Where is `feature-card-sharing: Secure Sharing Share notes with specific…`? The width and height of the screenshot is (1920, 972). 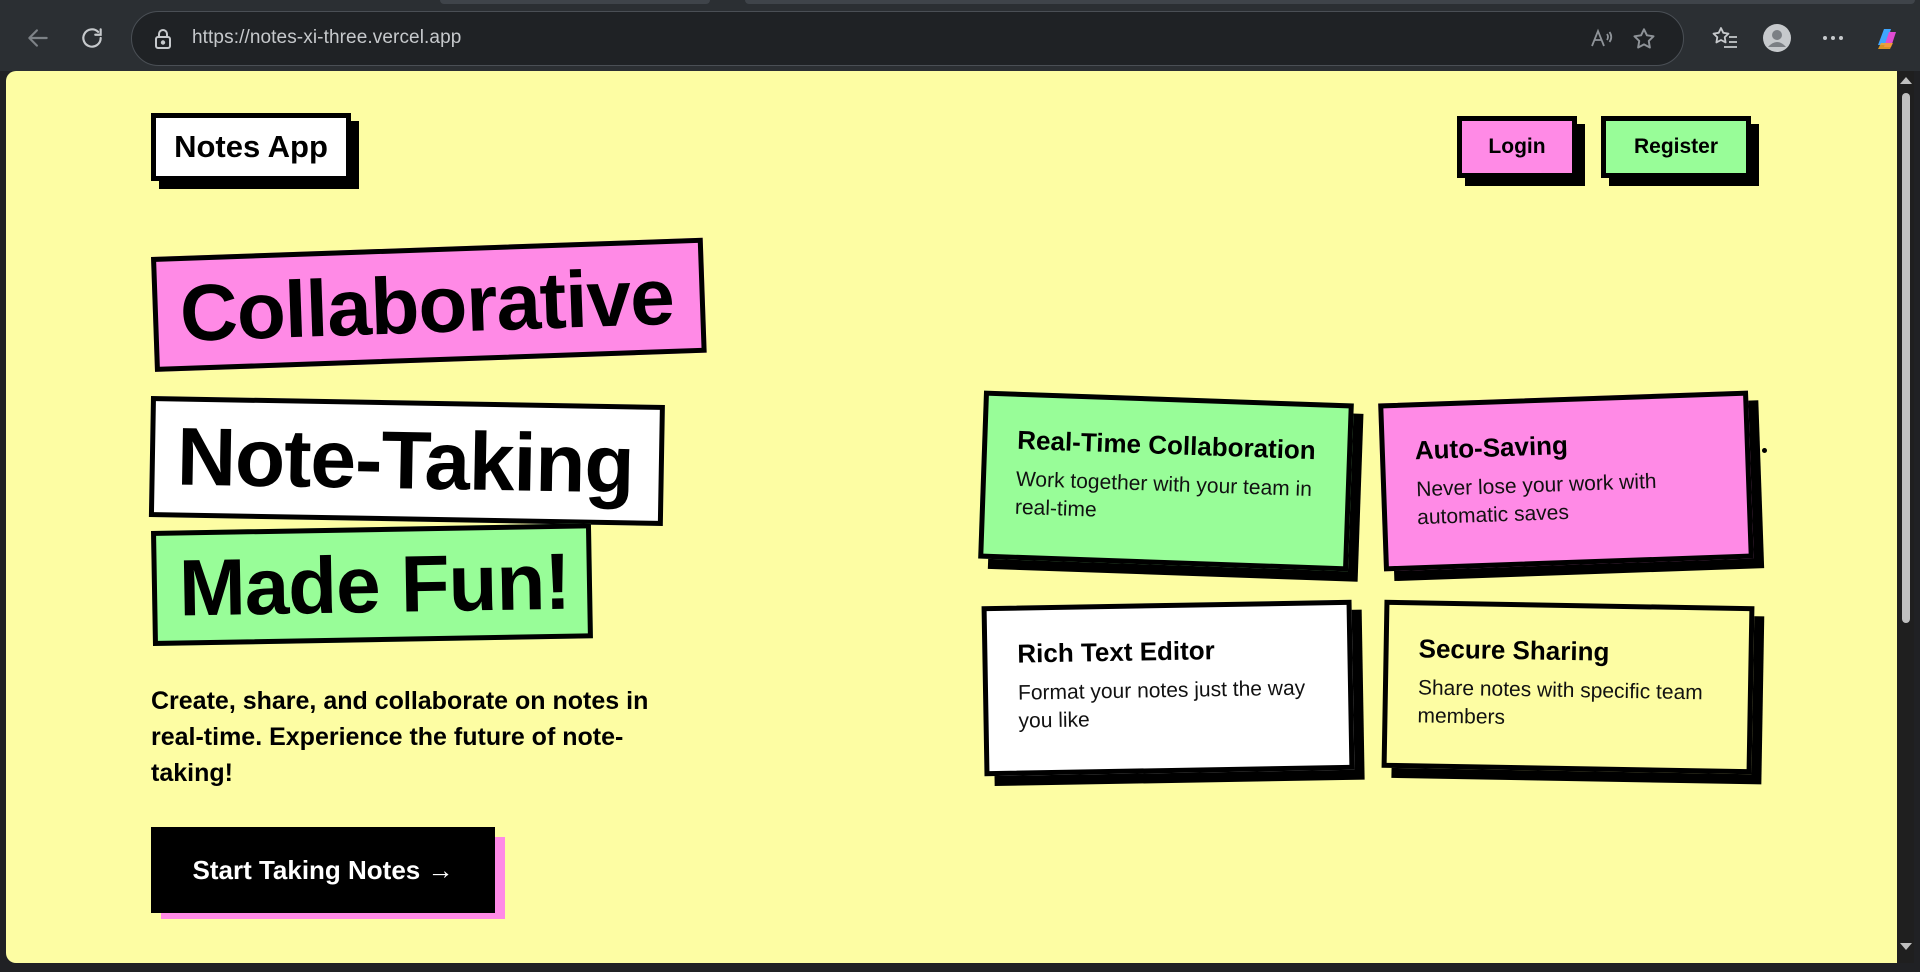
feature-card-sharing: Secure Sharing Share notes with specific… is located at coordinates (1573, 692).